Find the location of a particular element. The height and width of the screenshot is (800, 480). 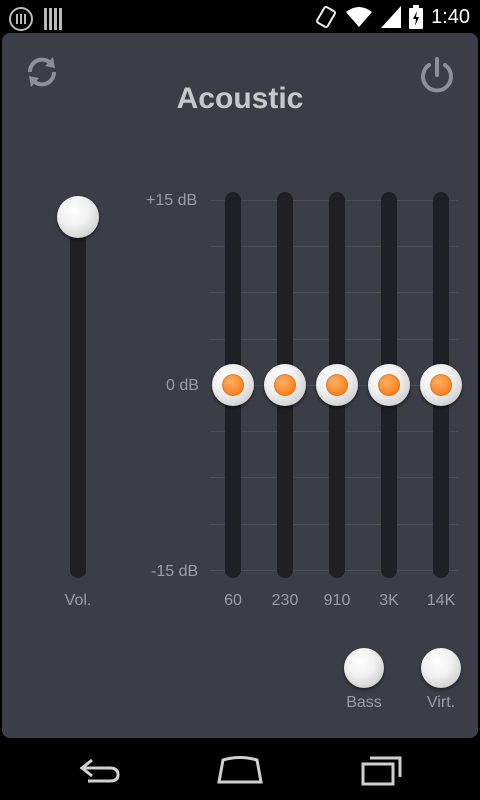

preset-title: Acoustic is located at coordinates (240, 99).